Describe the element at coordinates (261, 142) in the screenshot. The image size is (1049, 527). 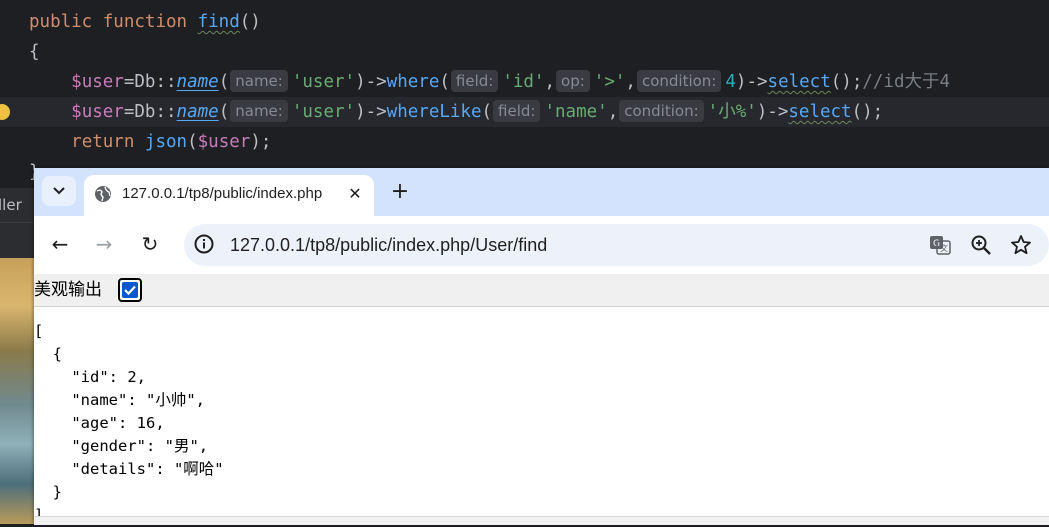
I see `code-token: );` at that location.